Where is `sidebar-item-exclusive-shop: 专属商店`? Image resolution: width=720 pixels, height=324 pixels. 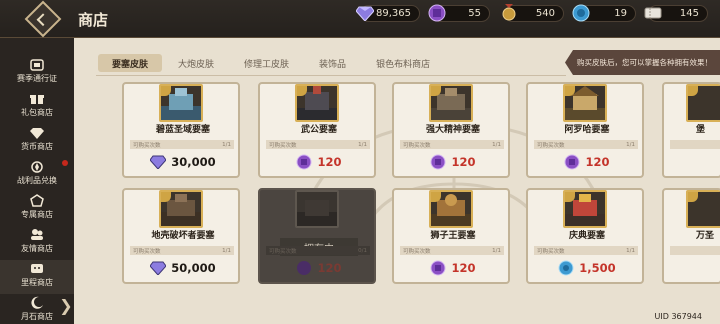
sidebar-item-exclusive-shop: 专属商店 is located at coordinates (37, 210).